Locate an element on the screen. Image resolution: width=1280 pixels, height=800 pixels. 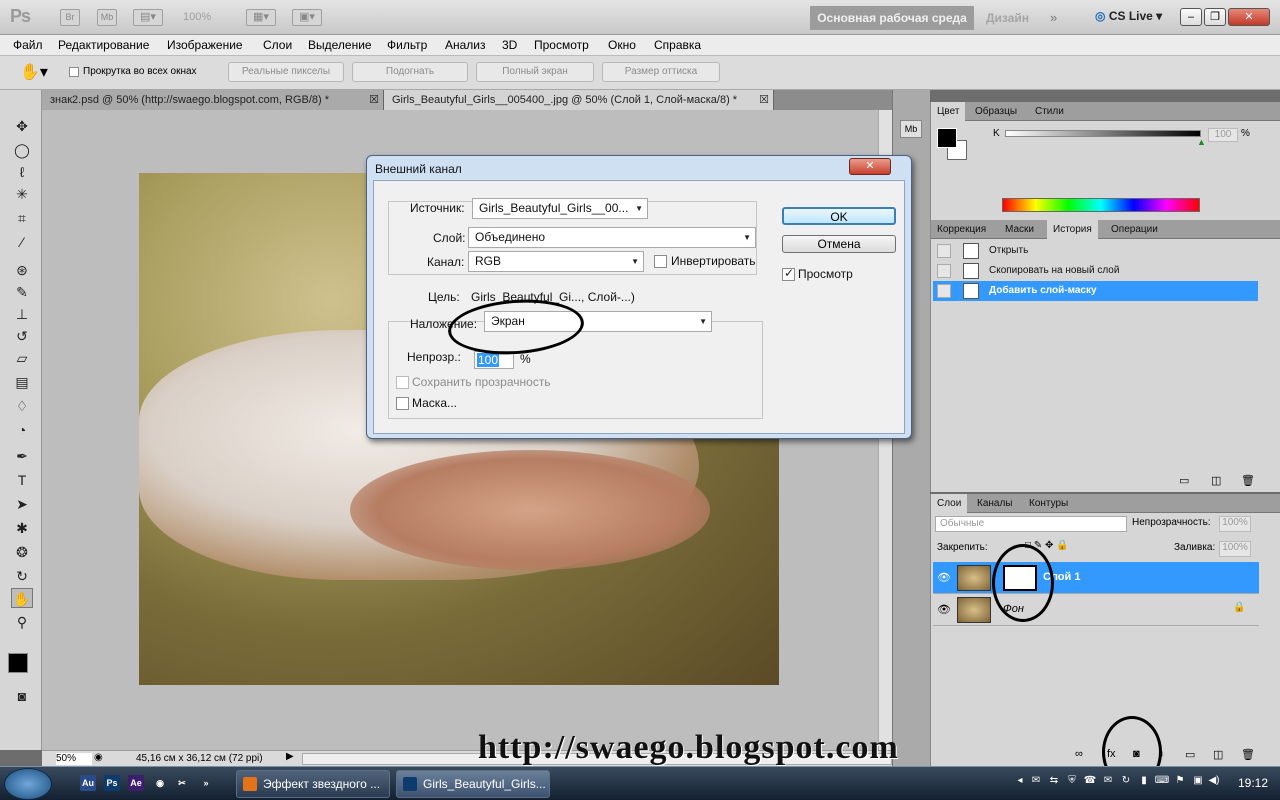
eraser-tool-icon: ▱ is located at coordinates (22, 358).